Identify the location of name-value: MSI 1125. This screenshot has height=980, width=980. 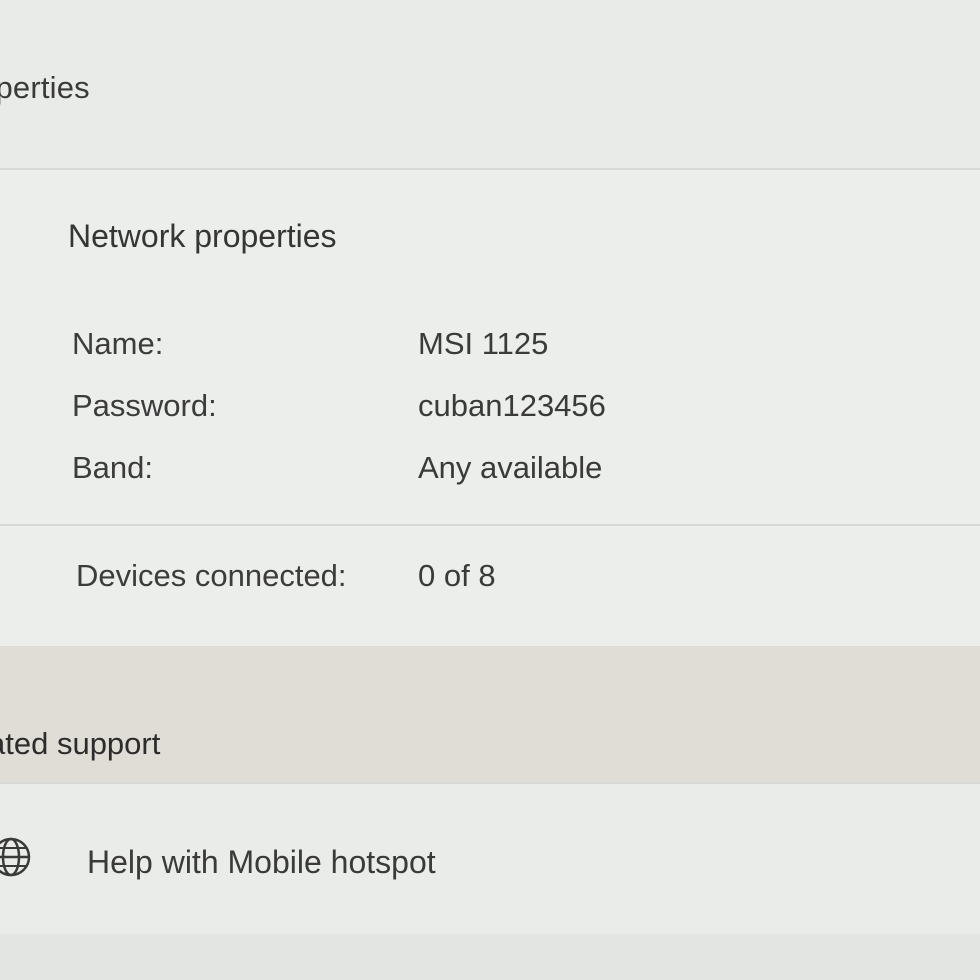
(483, 343).